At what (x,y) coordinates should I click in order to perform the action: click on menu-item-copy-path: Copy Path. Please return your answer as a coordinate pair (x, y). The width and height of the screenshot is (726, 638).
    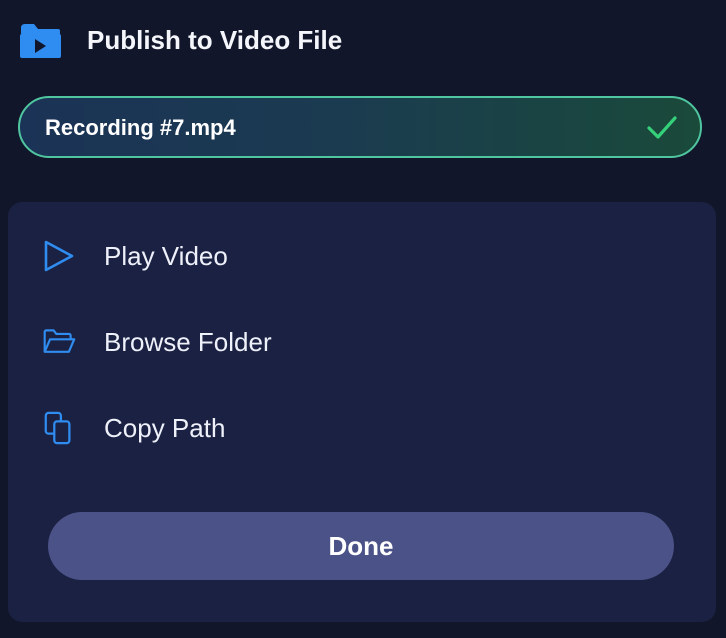
    Looking at the image, I should click on (362, 427).